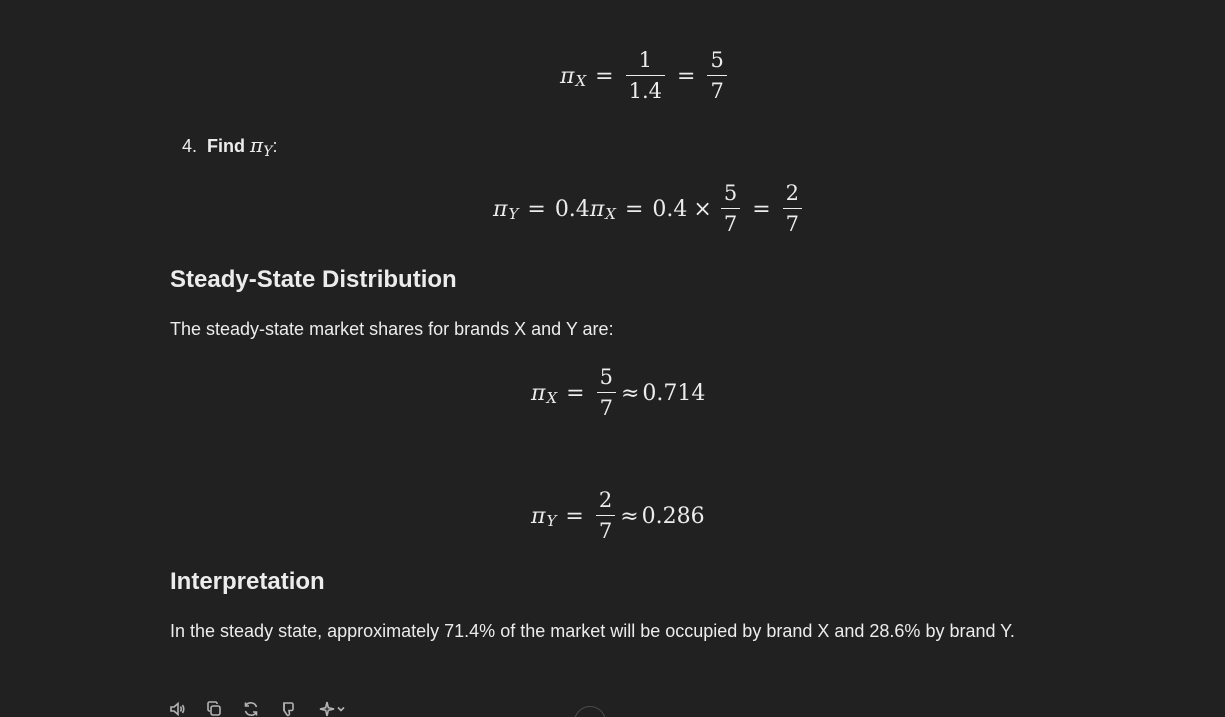  I want to click on scroll-to-bottom-button, so click(590, 711).